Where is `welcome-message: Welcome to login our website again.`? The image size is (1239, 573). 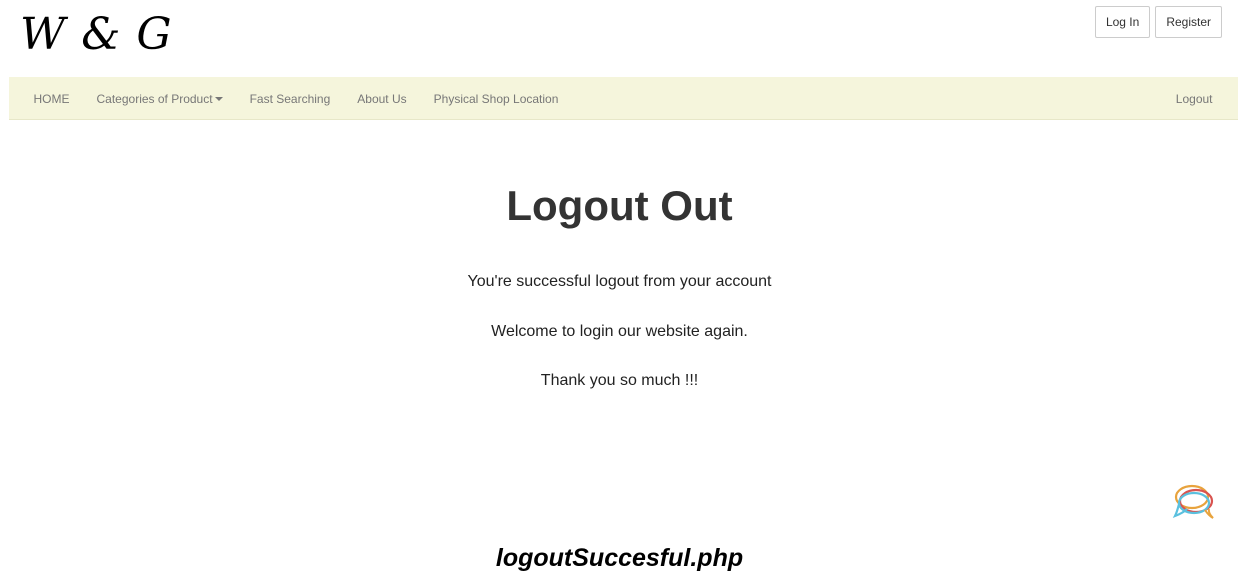
welcome-message: Welcome to login our website again. is located at coordinates (619, 331).